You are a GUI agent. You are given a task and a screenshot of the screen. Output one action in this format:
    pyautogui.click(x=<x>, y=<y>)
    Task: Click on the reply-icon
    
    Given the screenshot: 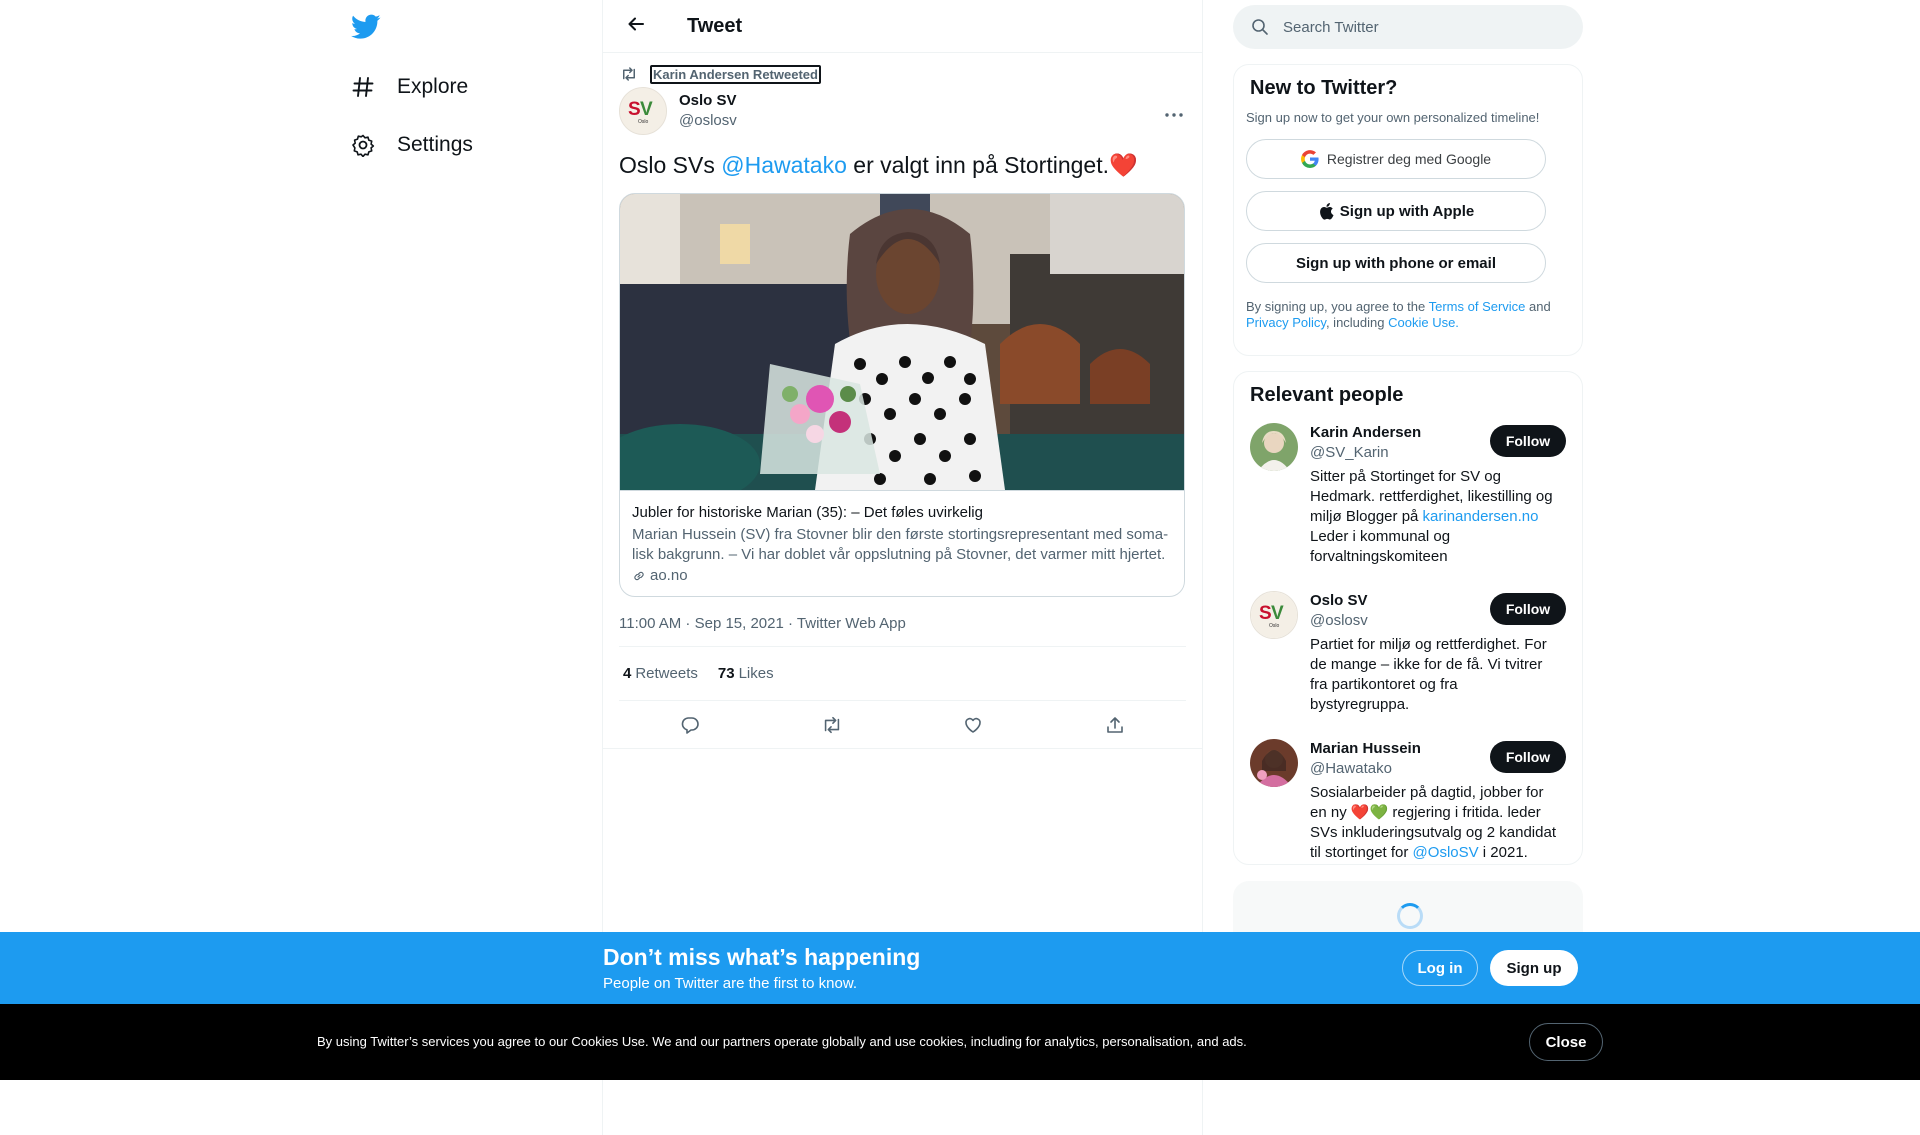 What is the action you would take?
    pyautogui.click(x=690, y=725)
    